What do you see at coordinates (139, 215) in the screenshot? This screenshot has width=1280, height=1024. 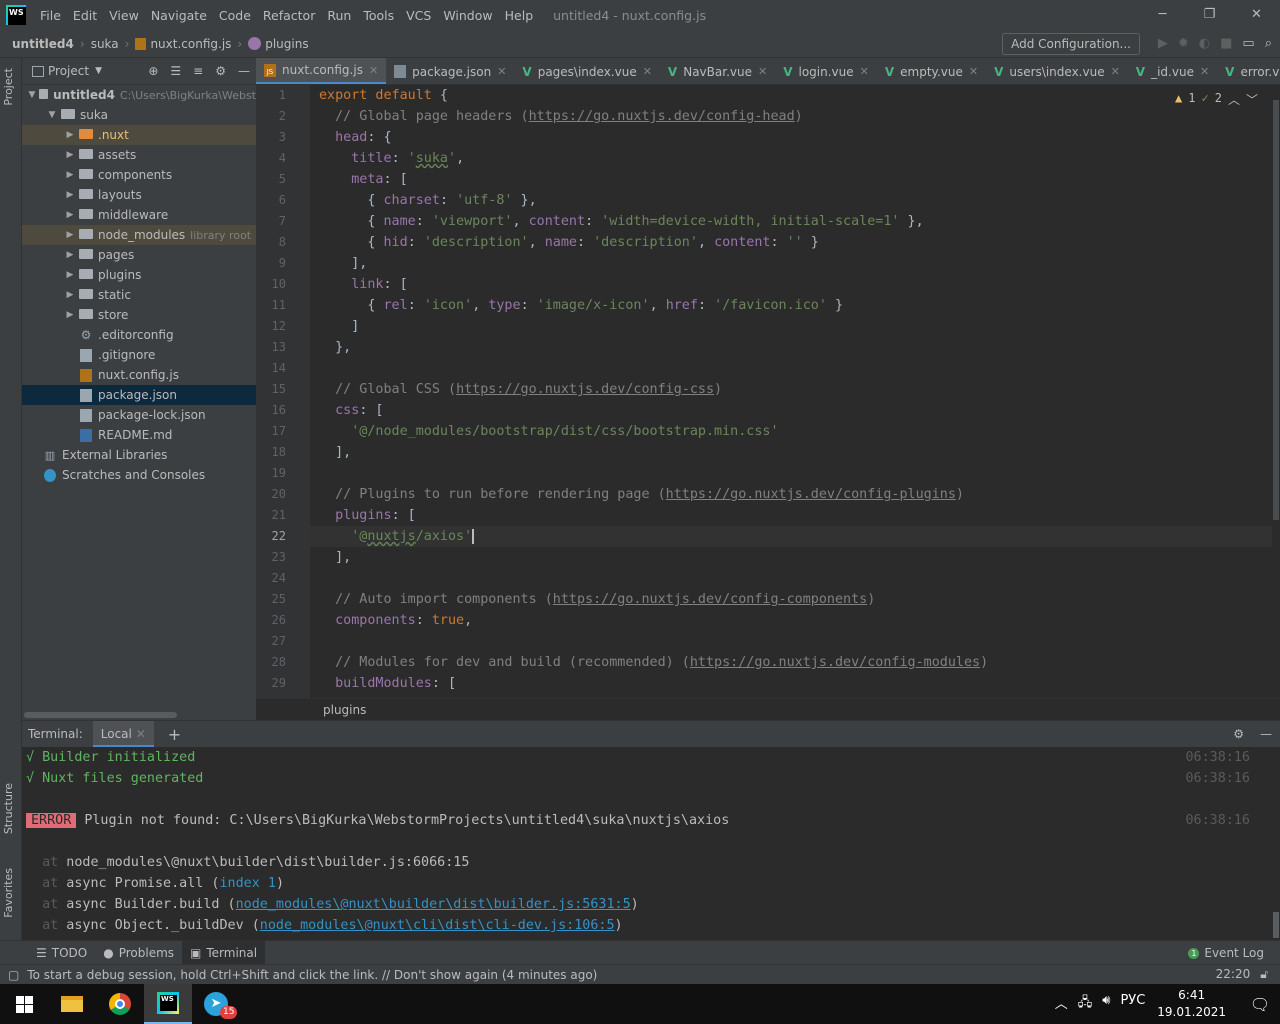 I see `tree-item: ▶ middleware` at bounding box center [139, 215].